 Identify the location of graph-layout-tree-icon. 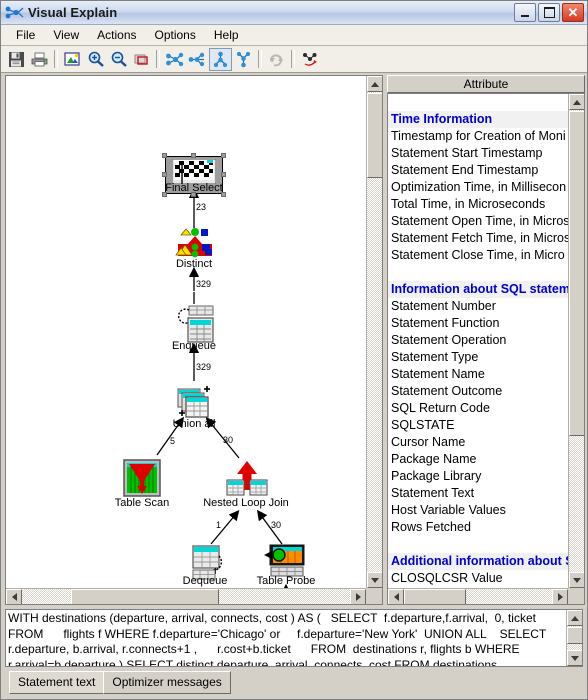
(220, 59).